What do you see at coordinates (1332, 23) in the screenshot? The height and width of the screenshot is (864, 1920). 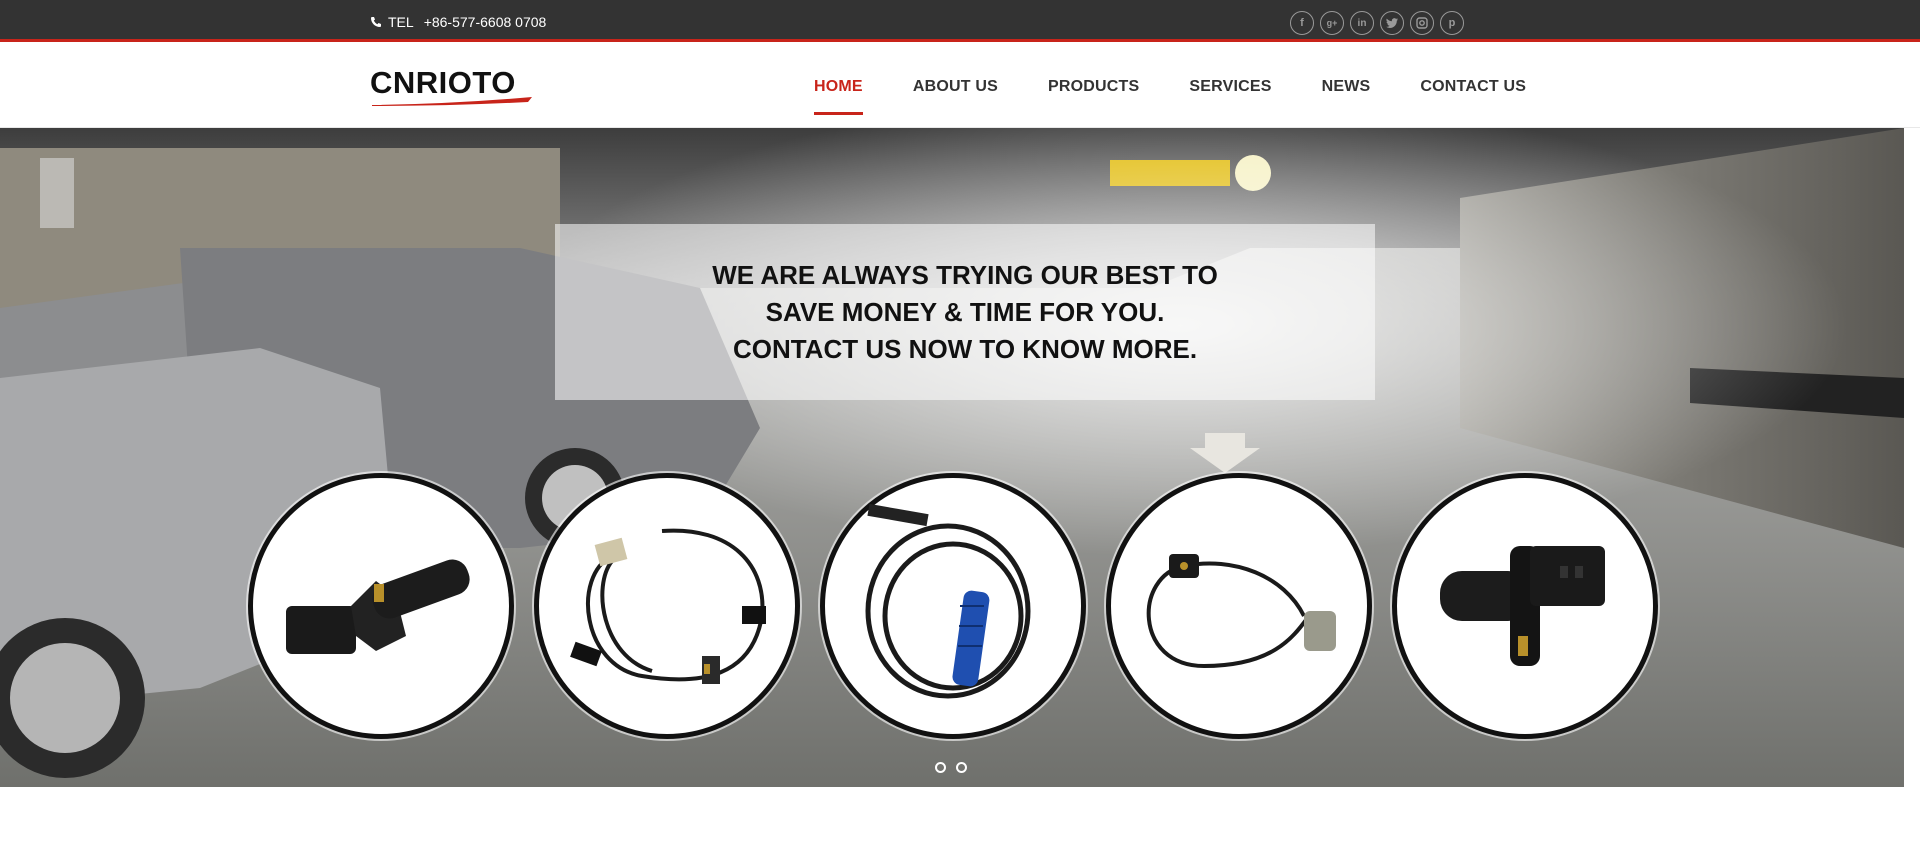 I see `google-plus-icon: g+` at bounding box center [1332, 23].